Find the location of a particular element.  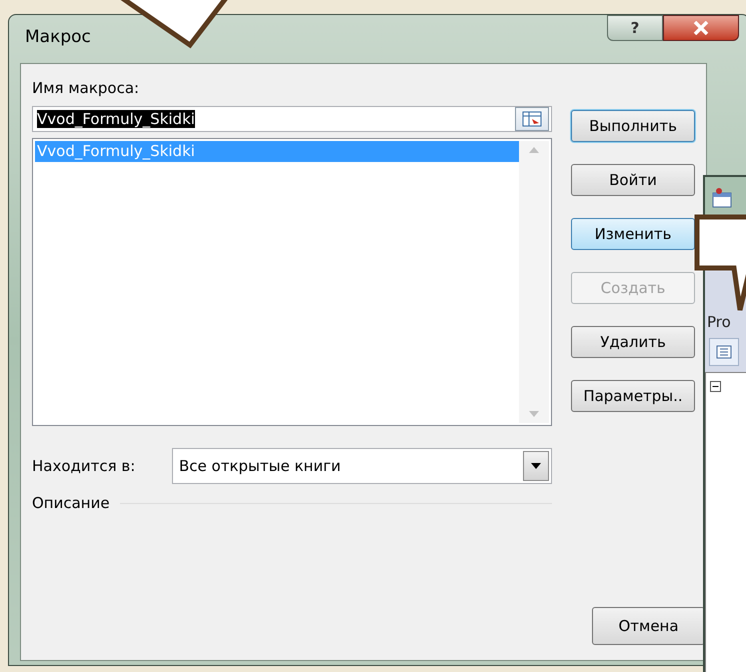

collapse-icon is located at coordinates (715, 386).